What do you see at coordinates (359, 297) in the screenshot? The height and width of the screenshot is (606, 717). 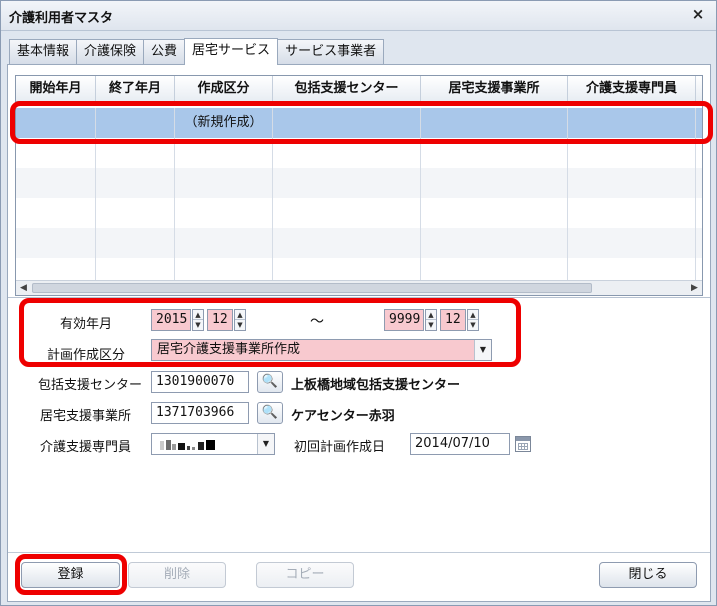 I see `section-divider` at bounding box center [359, 297].